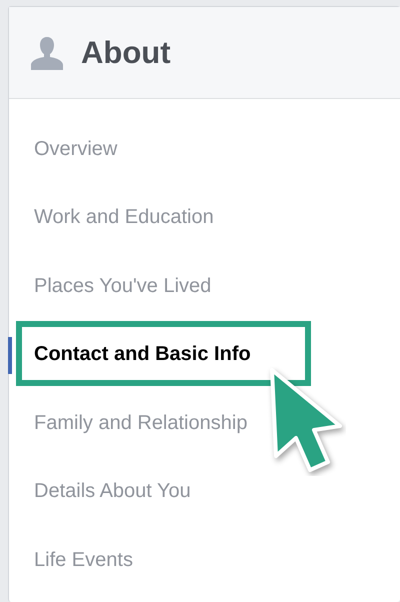  Describe the element at coordinates (126, 52) in the screenshot. I see `section-title: About` at that location.